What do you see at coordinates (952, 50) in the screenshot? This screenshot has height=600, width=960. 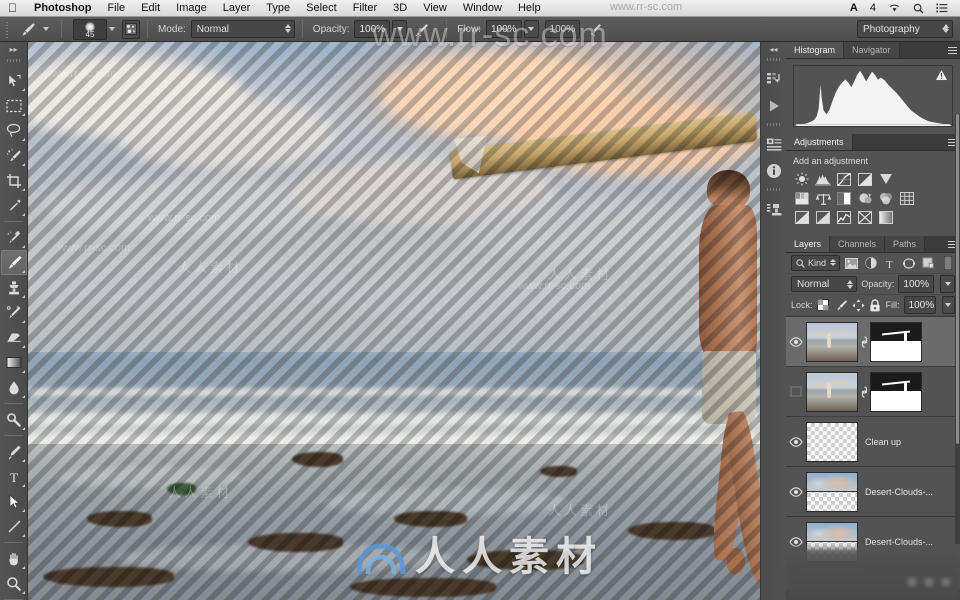 I see `panel-menu-icon` at bounding box center [952, 50].